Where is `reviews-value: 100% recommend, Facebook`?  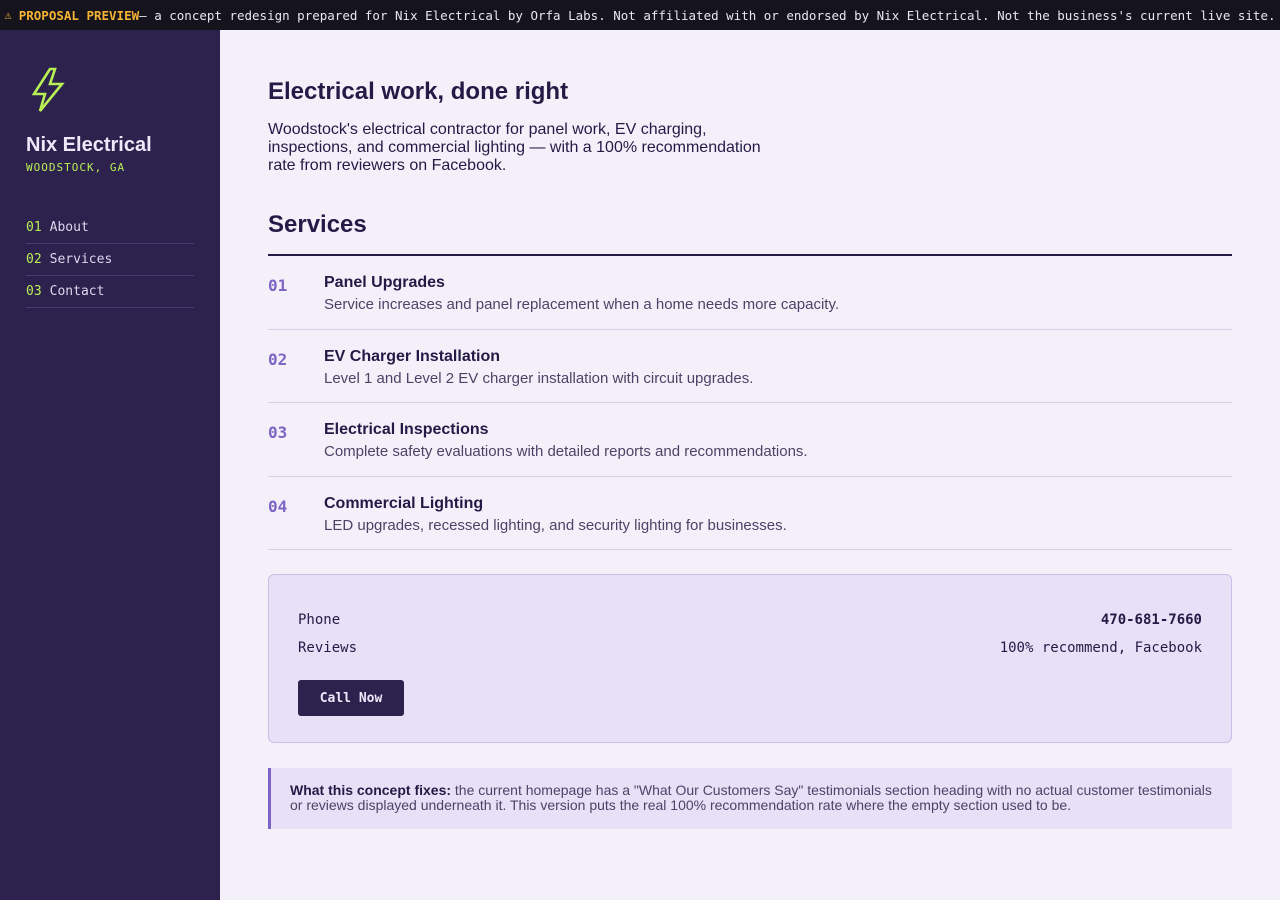 reviews-value: 100% recommend, Facebook is located at coordinates (1100, 648).